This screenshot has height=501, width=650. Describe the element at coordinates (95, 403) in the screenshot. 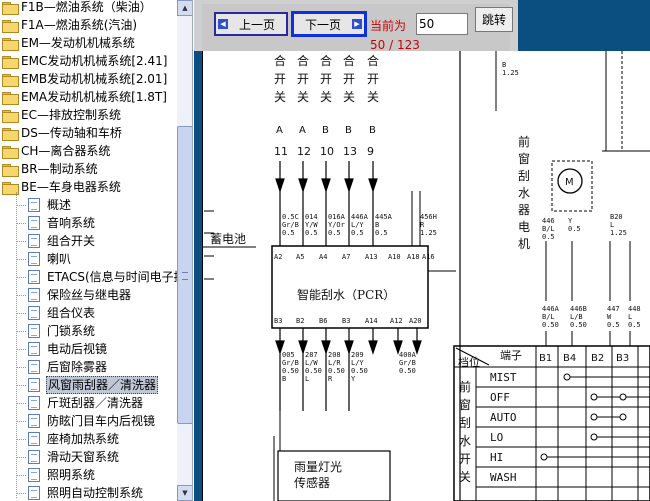

I see `tree-item-label: 斤斑刮器／清洗器` at that location.